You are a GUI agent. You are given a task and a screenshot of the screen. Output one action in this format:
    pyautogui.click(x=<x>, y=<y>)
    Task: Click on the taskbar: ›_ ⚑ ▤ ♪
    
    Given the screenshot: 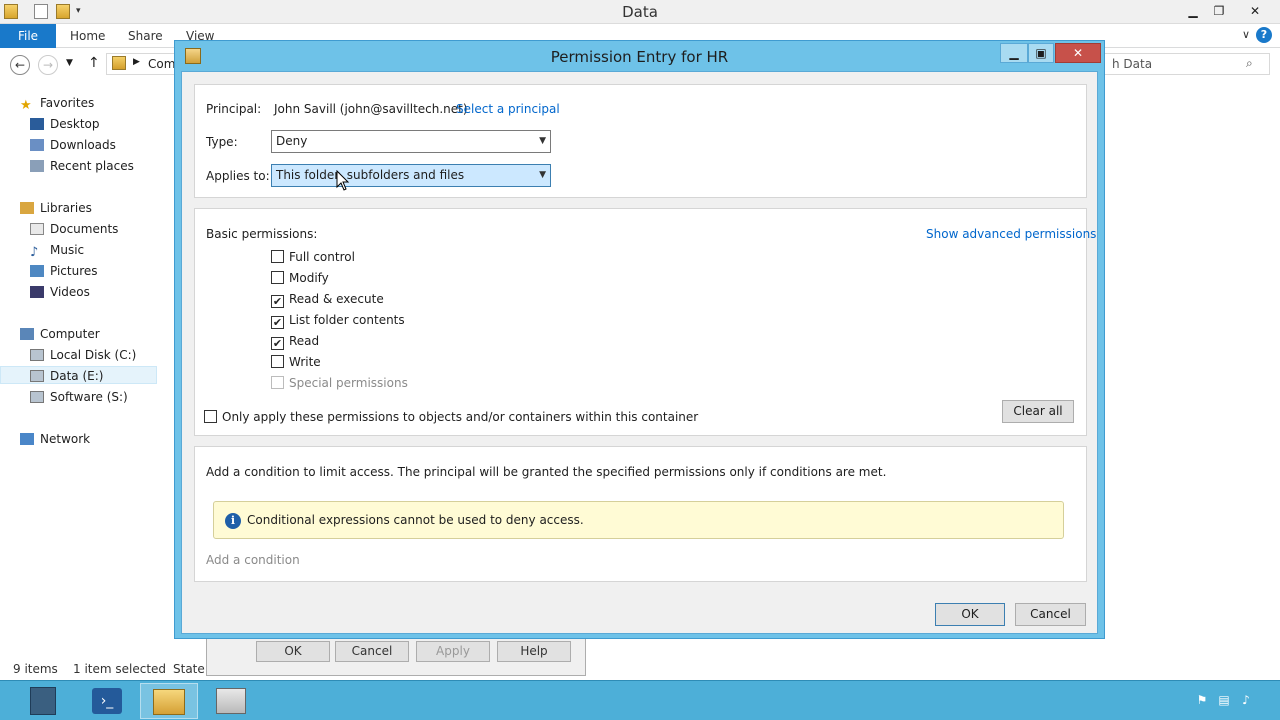 What is the action you would take?
    pyautogui.click(x=640, y=700)
    